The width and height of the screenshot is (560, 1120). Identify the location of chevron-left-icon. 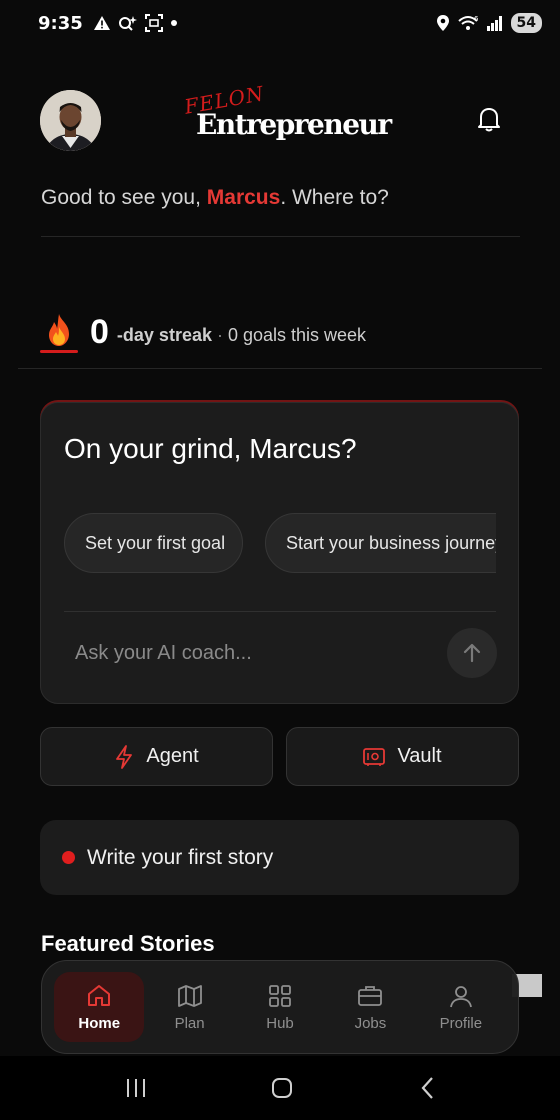
(427, 1088).